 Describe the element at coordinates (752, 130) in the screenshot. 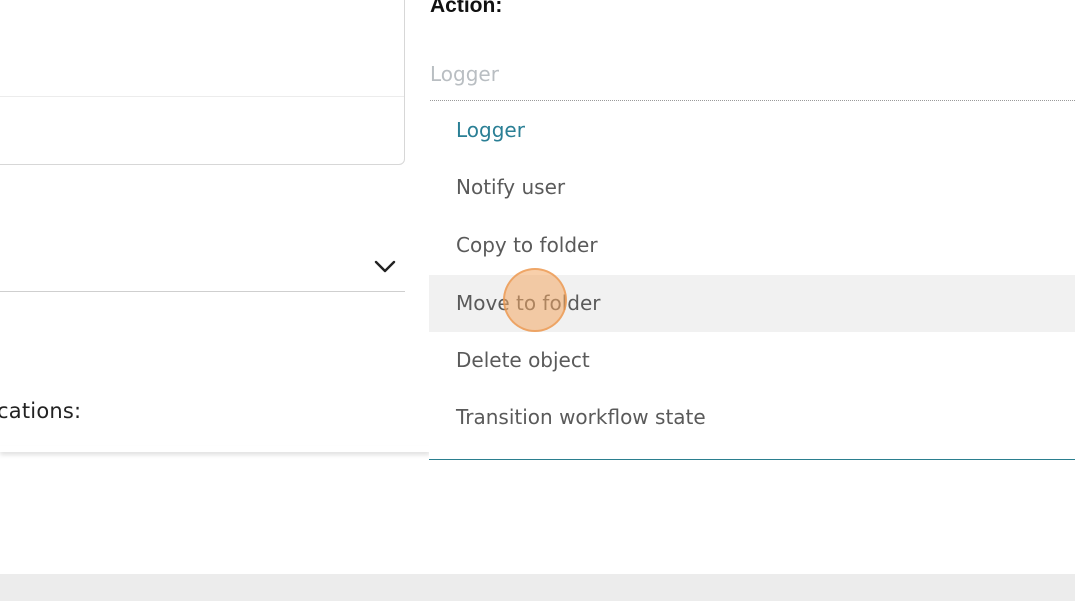

I see `option-logger: Logger` at that location.